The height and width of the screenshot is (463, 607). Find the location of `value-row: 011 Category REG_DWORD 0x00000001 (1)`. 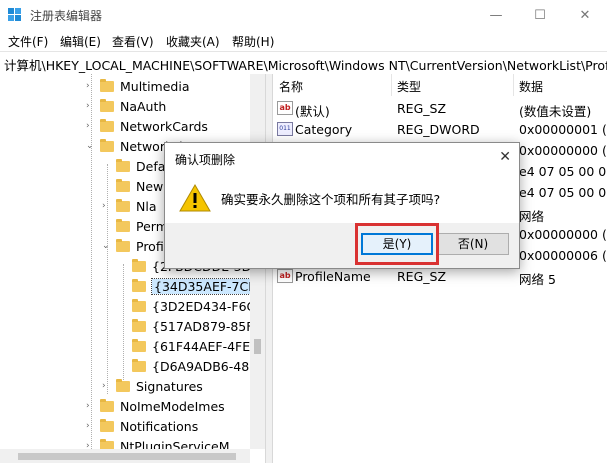

value-row: 011 Category REG_DWORD 0x00000001 (1) is located at coordinates (440, 130).